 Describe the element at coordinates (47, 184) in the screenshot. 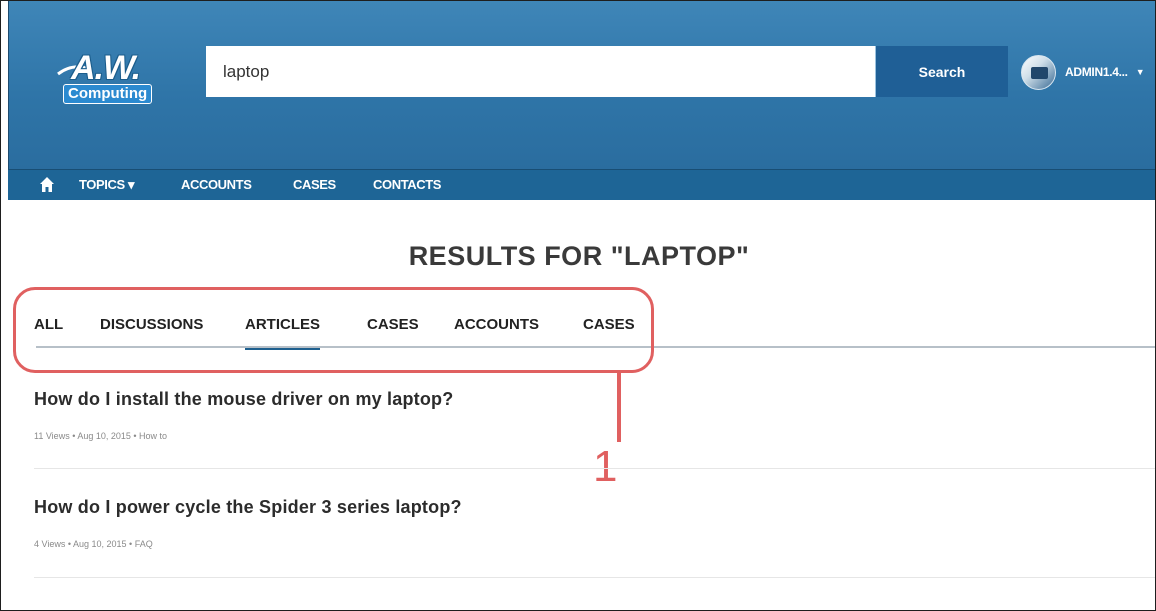

I see `home-icon` at that location.